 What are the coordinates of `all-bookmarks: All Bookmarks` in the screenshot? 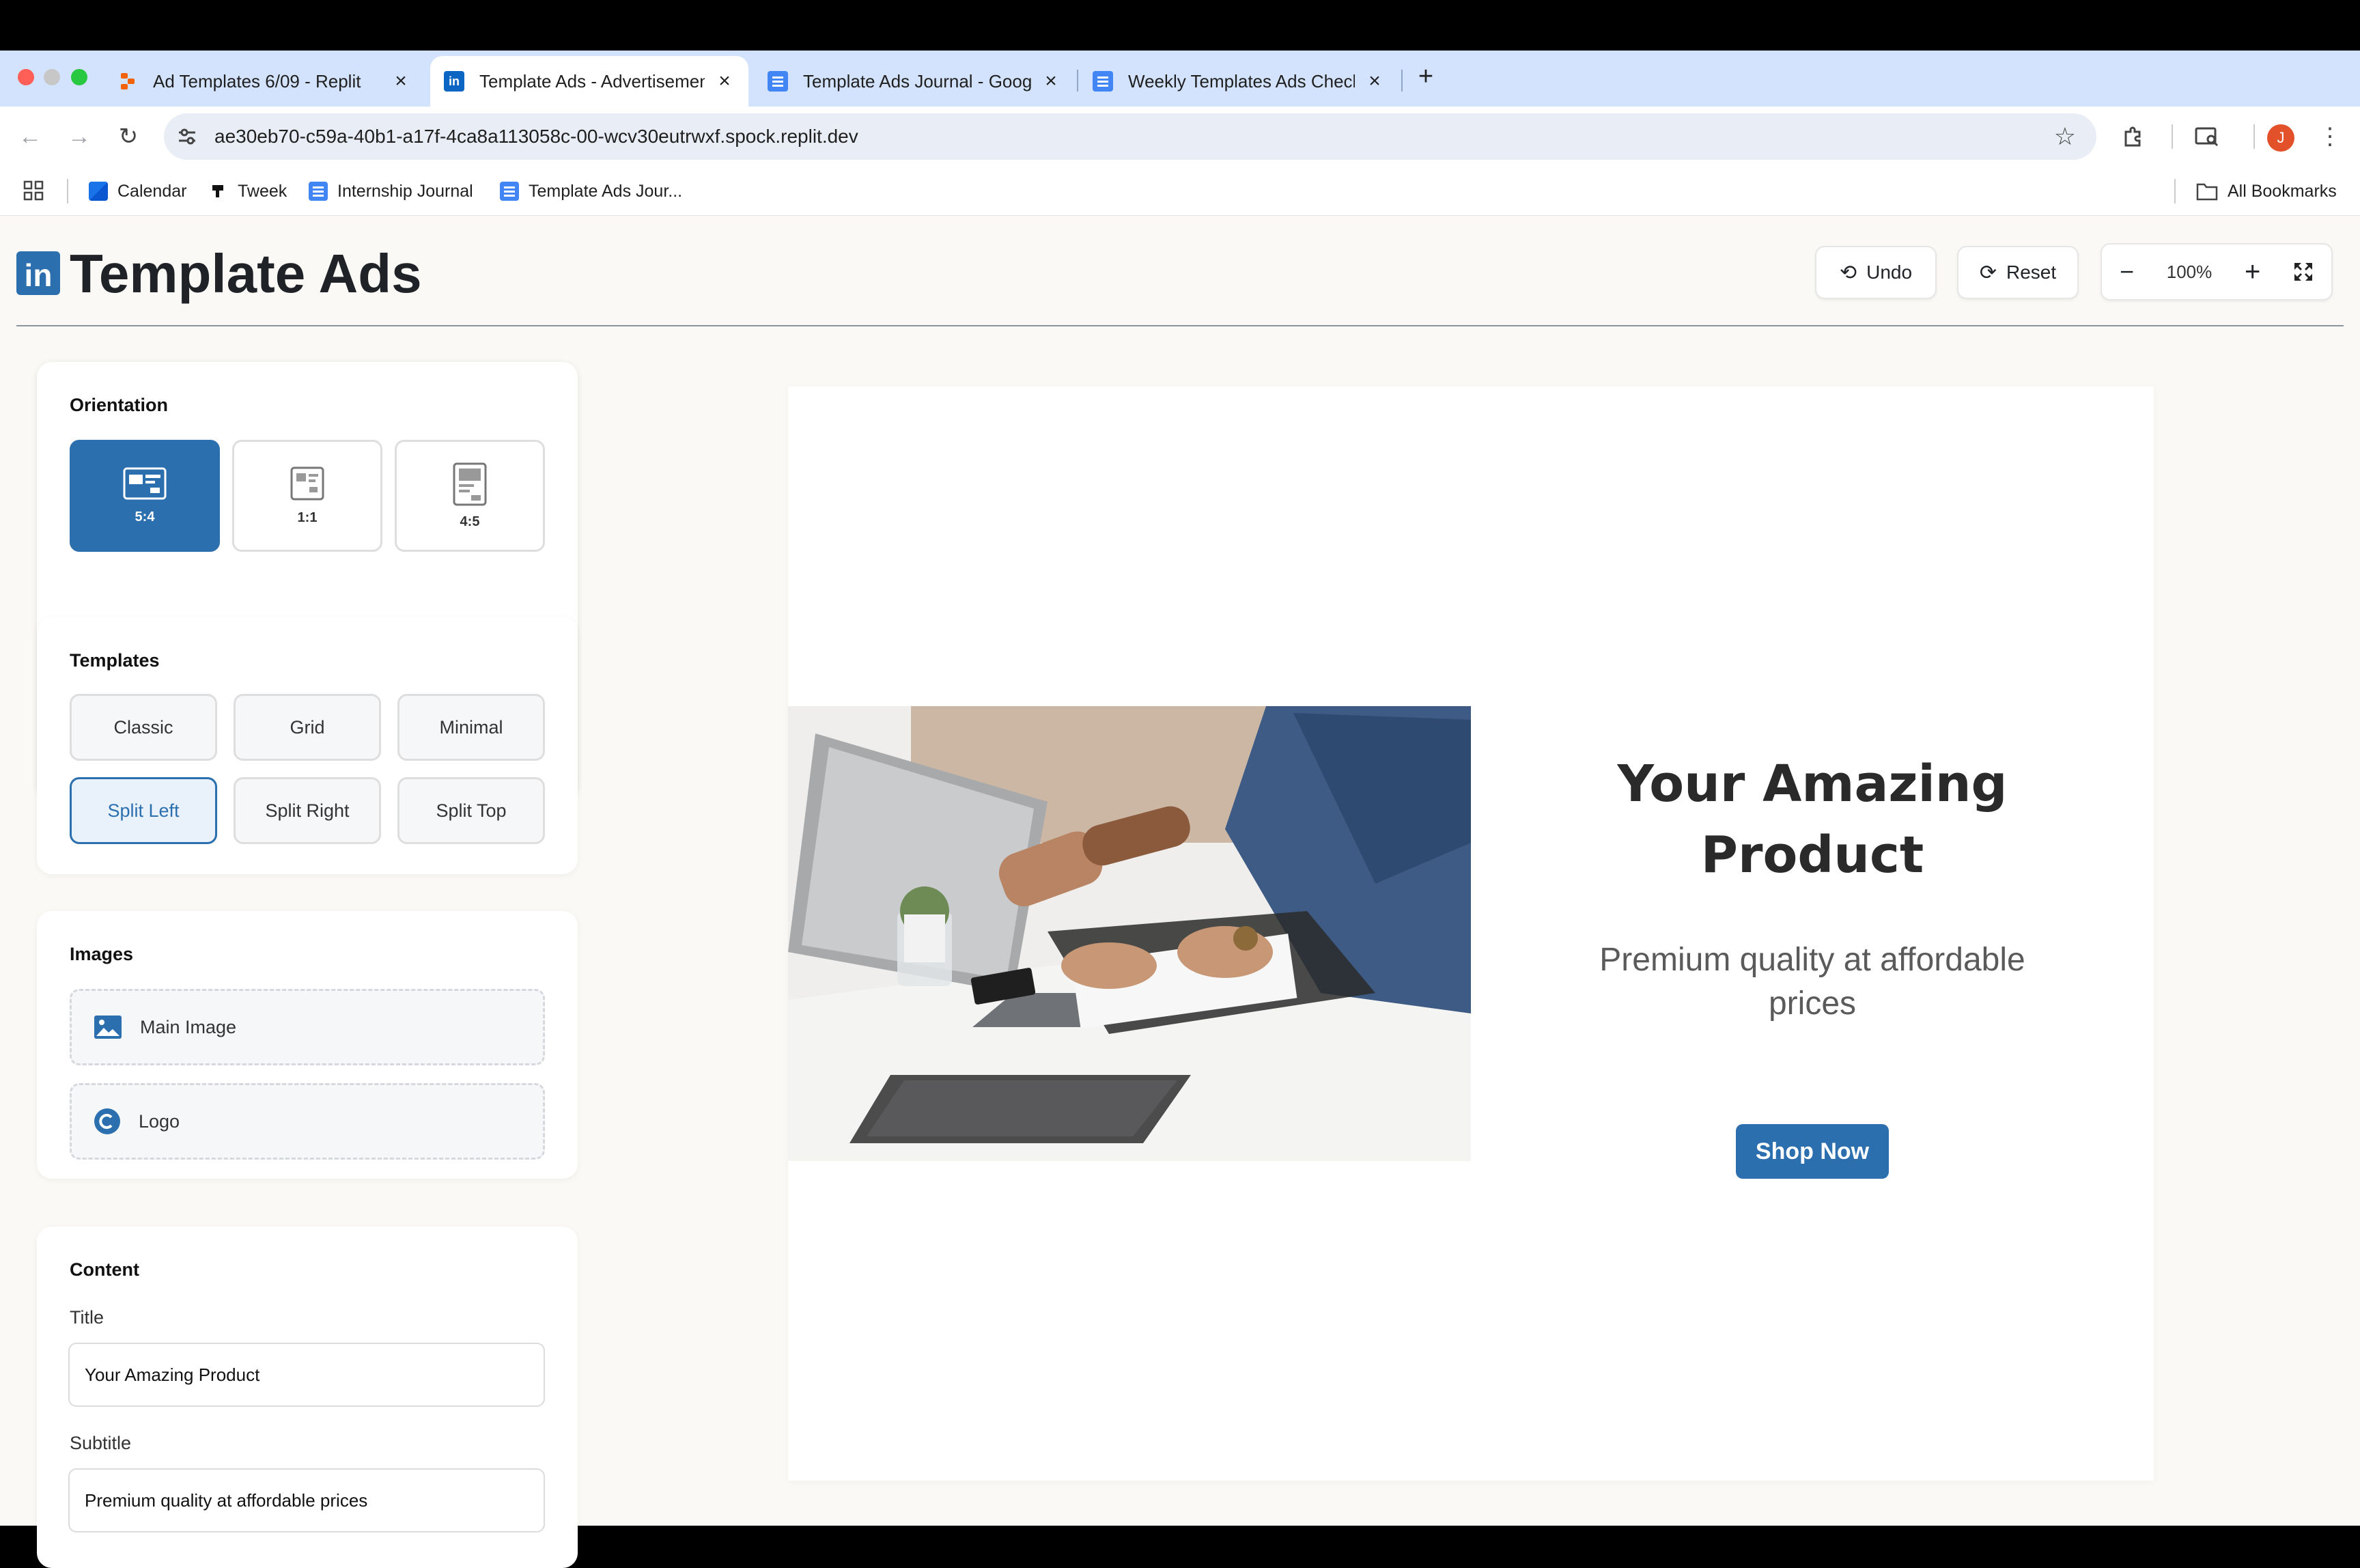 It's located at (2266, 191).